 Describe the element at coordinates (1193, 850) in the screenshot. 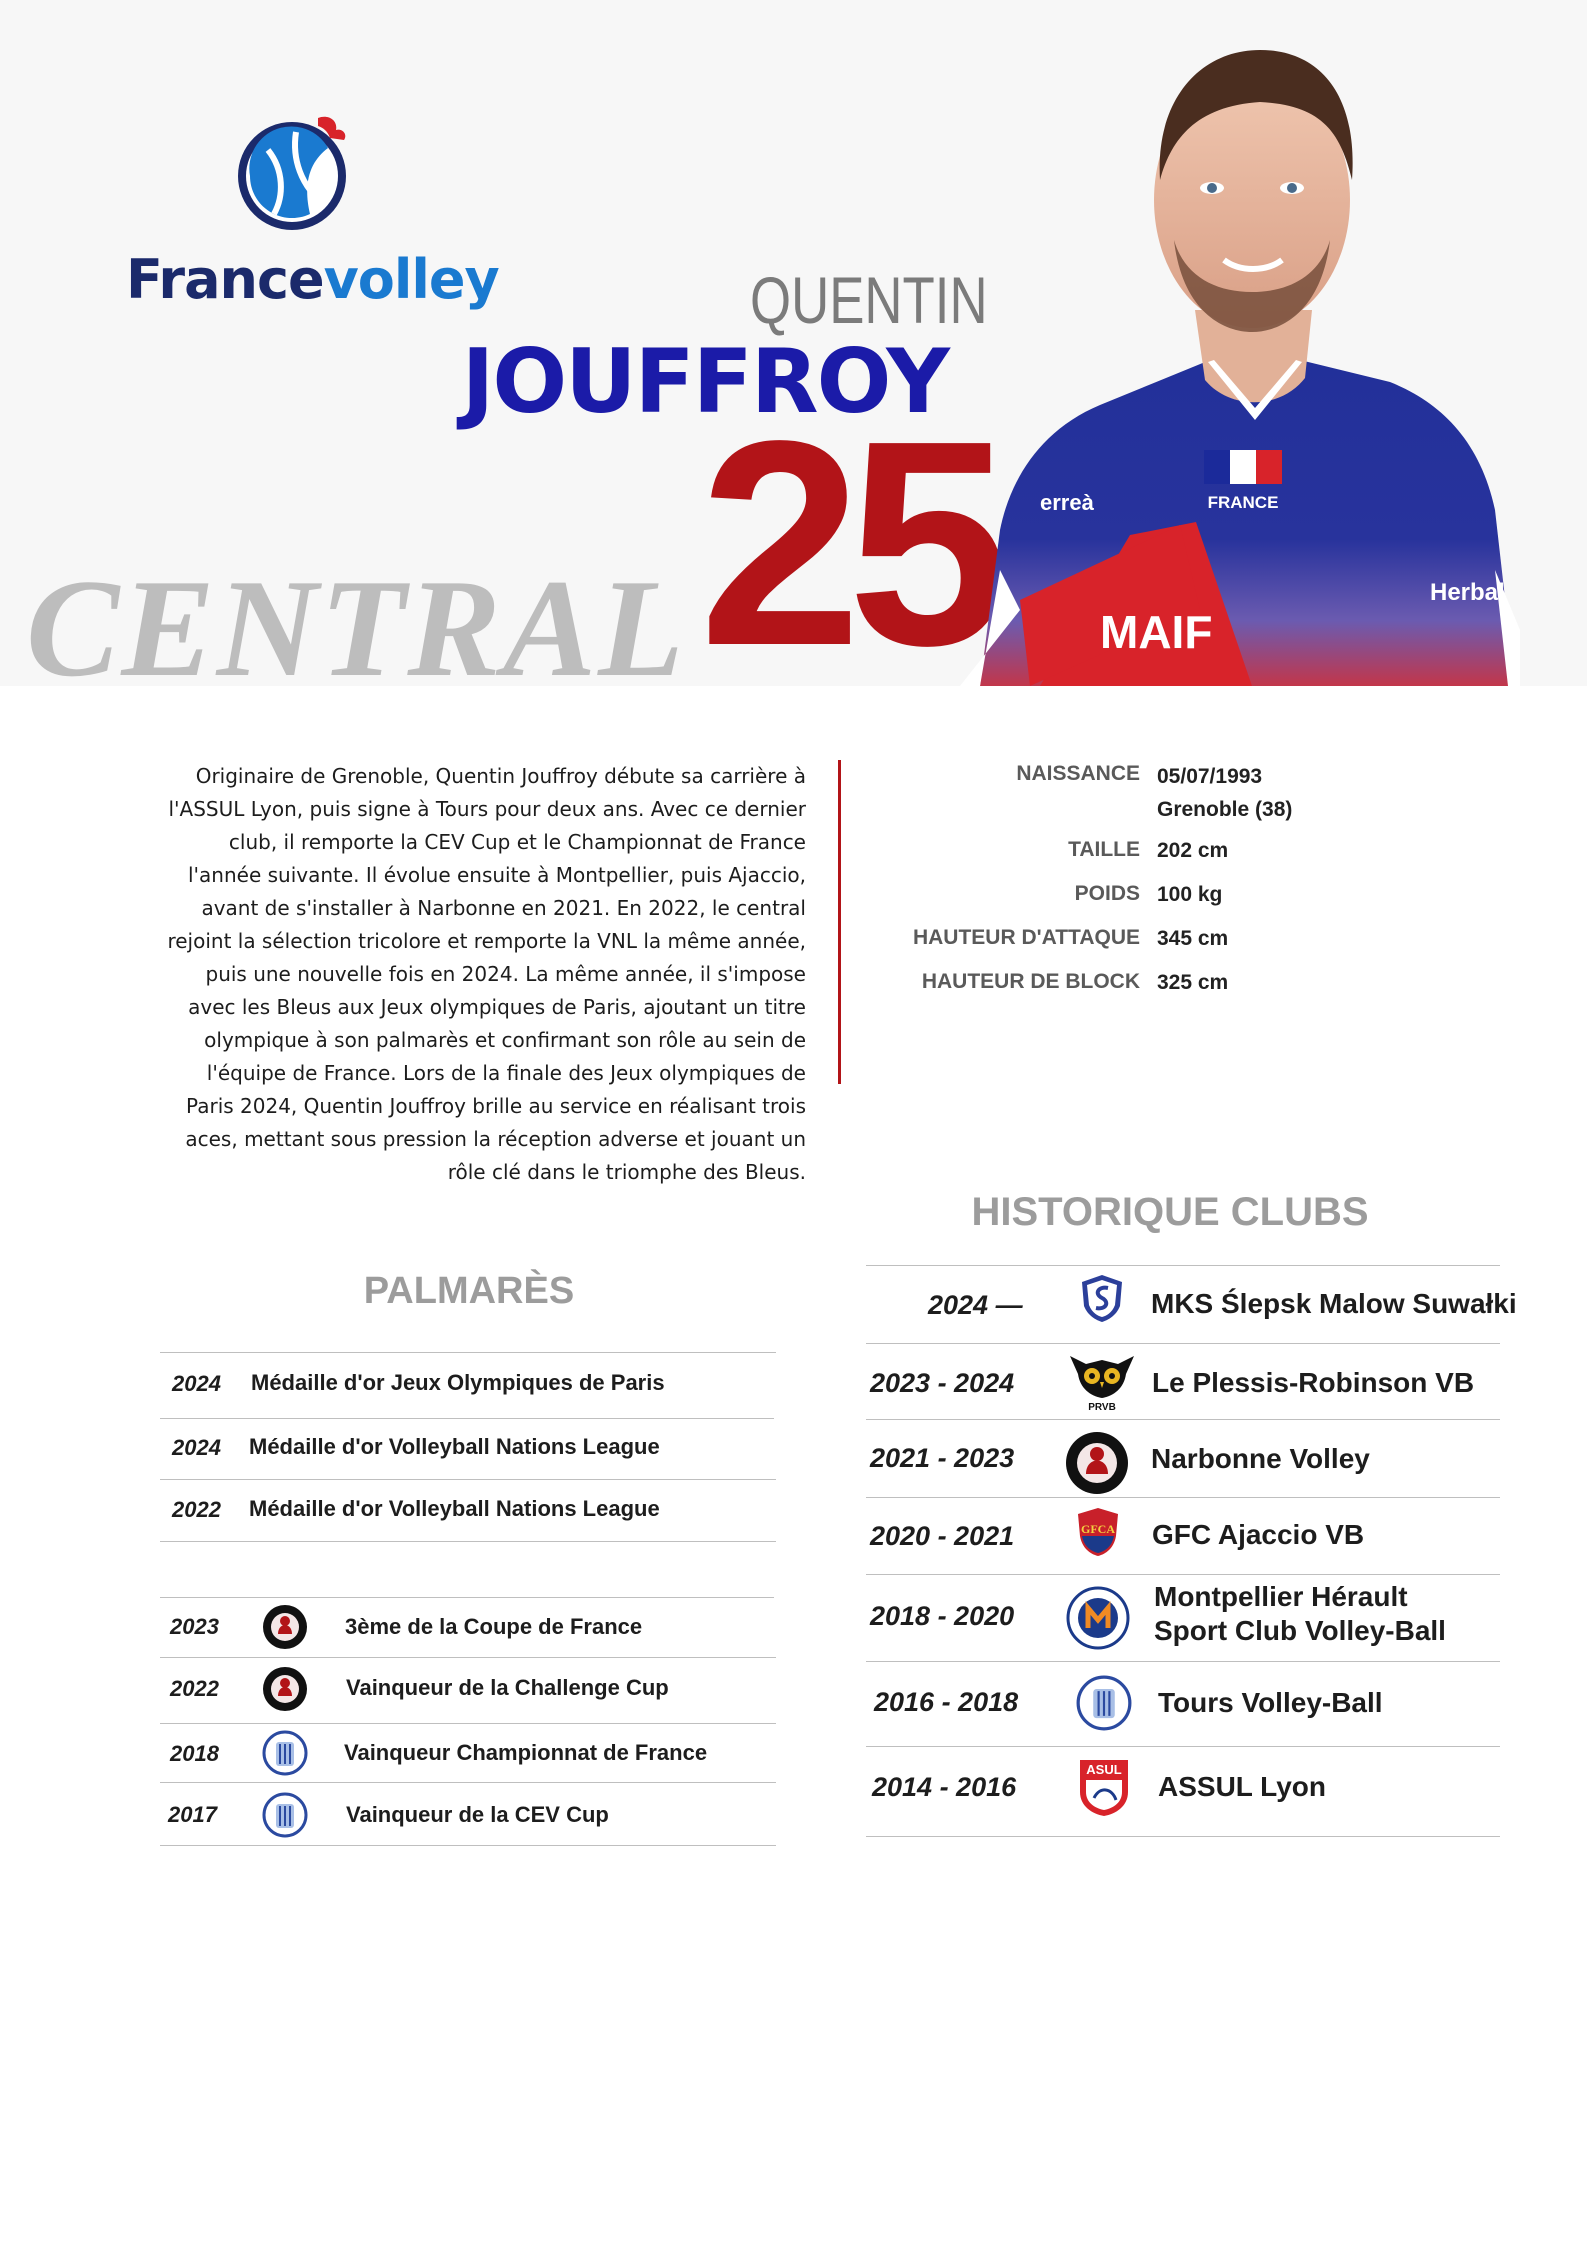

I see `info-value: 202 cm` at that location.